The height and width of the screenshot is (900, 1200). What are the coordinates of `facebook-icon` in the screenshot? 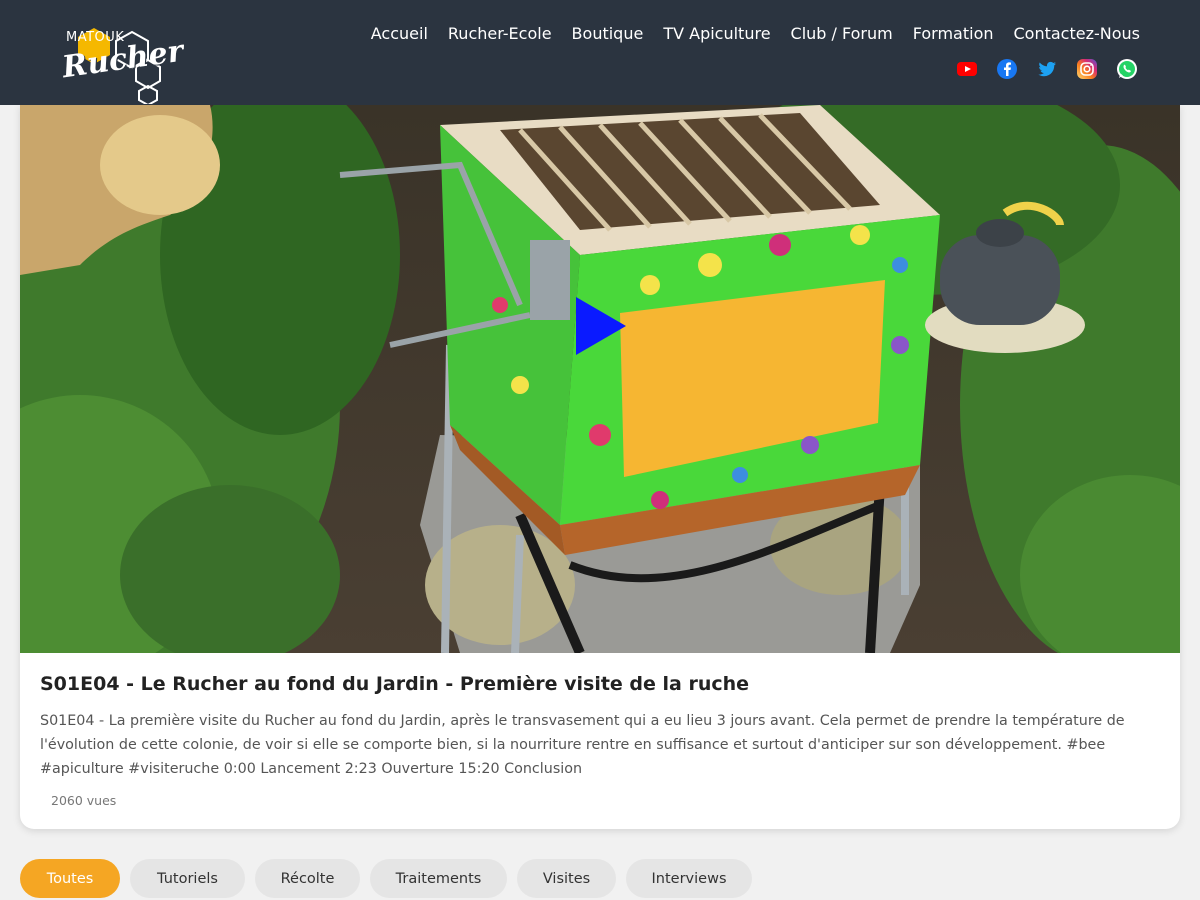 It's located at (1007, 69).